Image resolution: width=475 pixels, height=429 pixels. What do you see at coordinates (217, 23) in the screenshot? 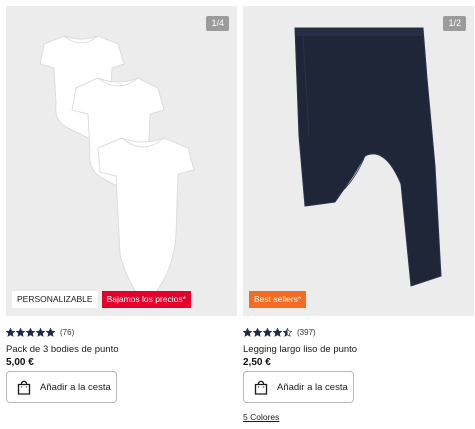
I see `image-counter: 1/4` at bounding box center [217, 23].